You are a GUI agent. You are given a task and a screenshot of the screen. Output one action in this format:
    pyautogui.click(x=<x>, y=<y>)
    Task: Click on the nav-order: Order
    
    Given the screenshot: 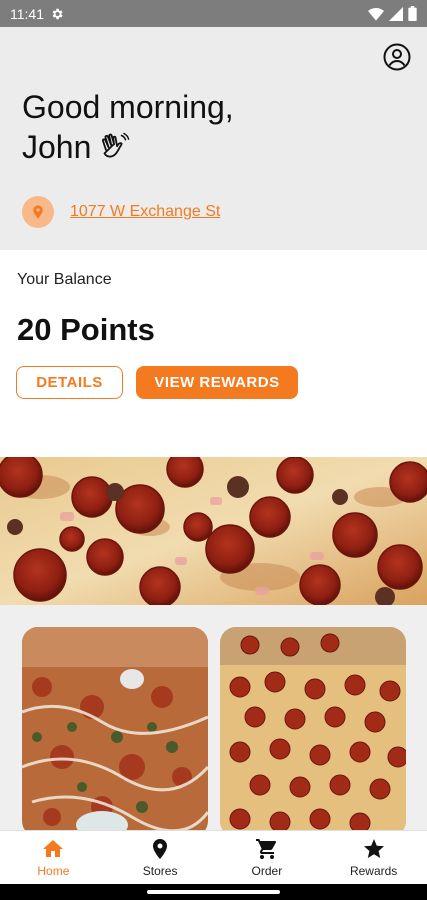 What is the action you would take?
    pyautogui.click(x=267, y=857)
    